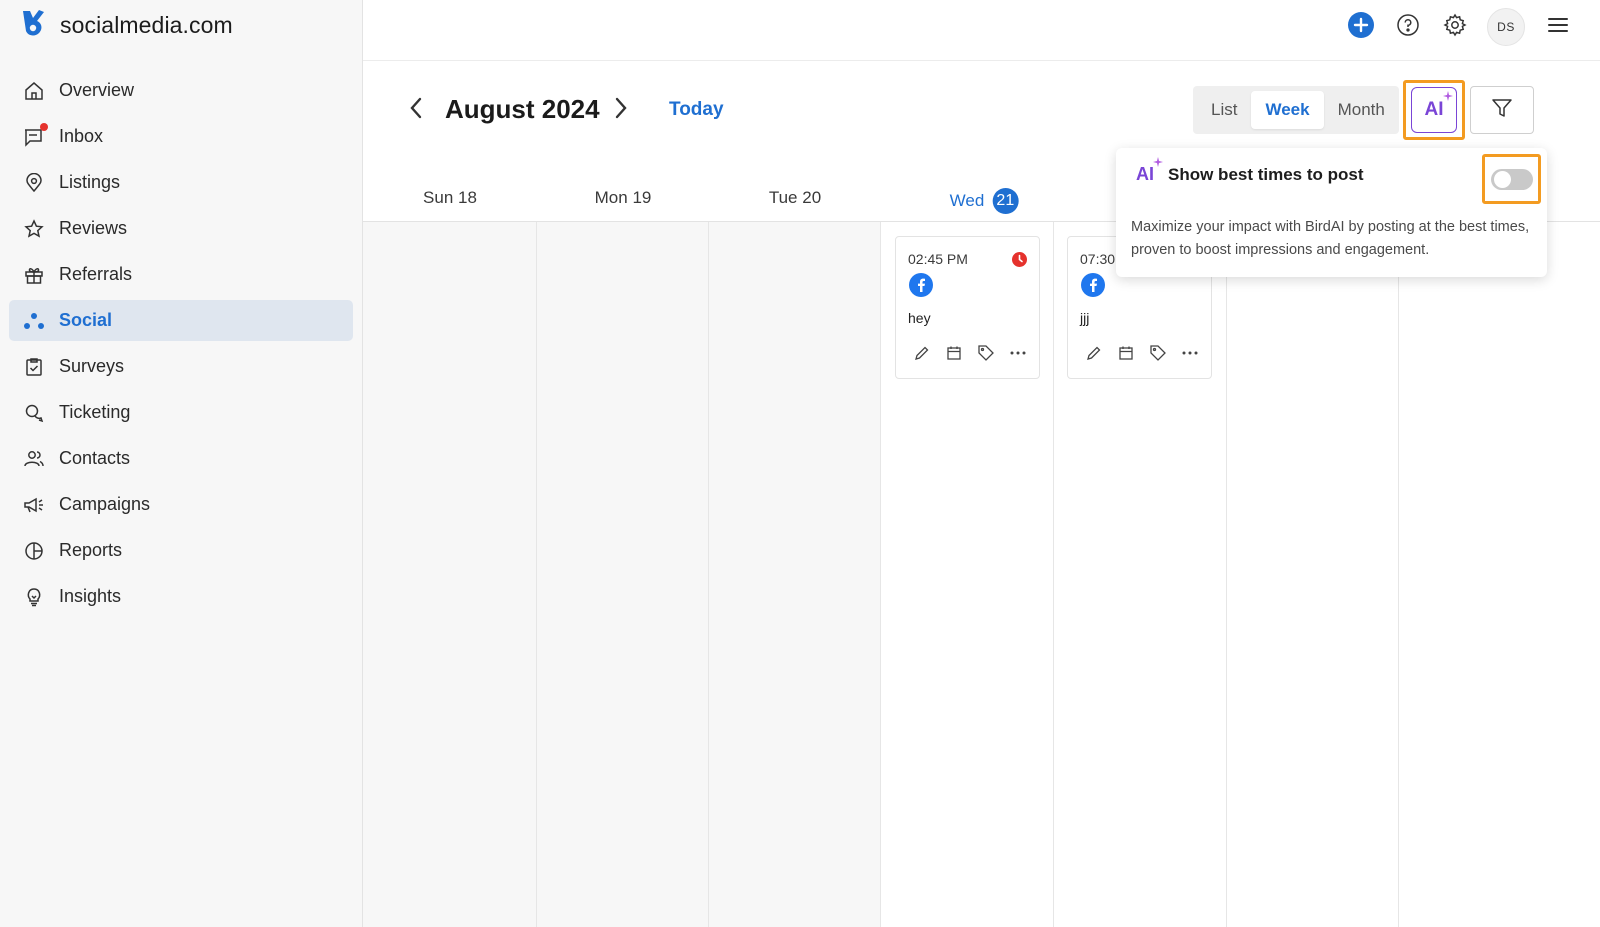  What do you see at coordinates (34, 229) in the screenshot?
I see `star-icon` at bounding box center [34, 229].